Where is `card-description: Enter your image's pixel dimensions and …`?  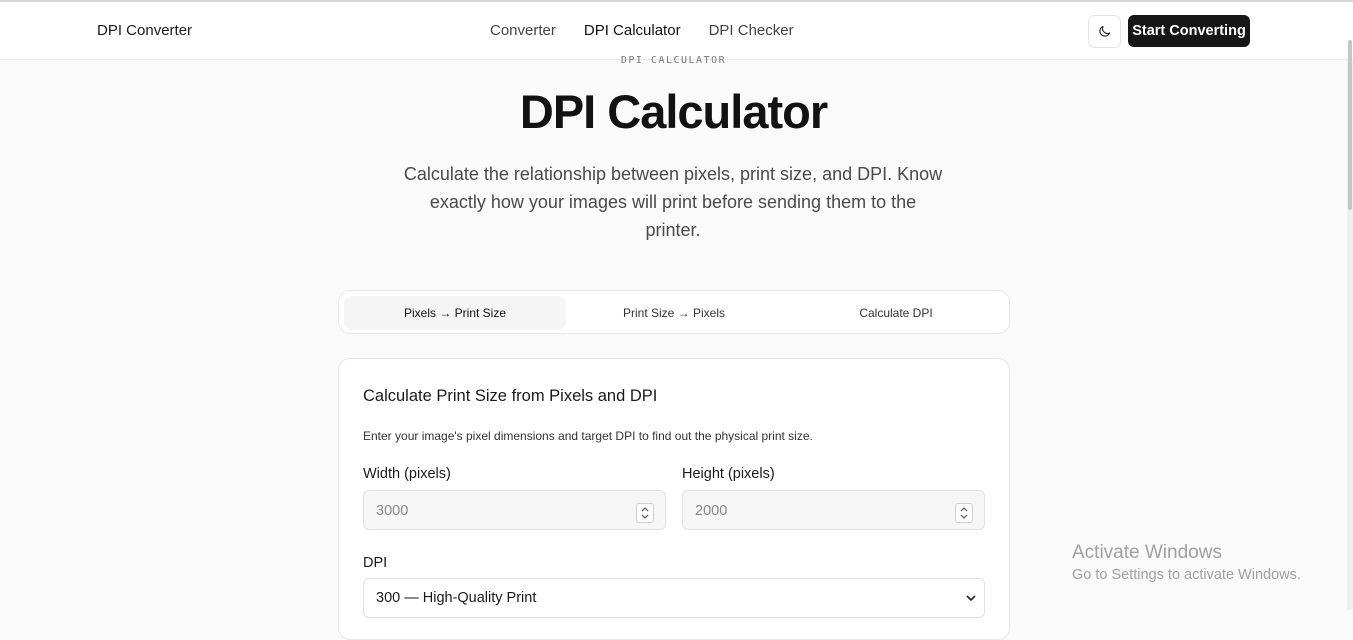
card-description: Enter your image's pixel dimensions and … is located at coordinates (588, 436).